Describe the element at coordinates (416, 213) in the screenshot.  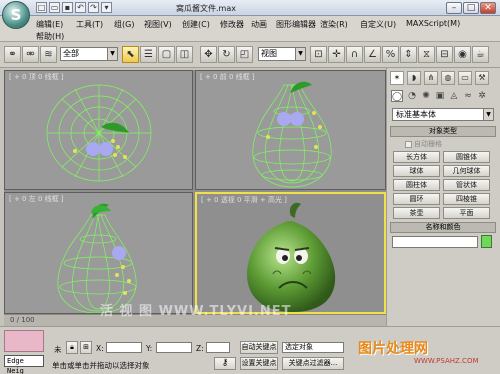
I see `teapot-button: 茶壶` at that location.